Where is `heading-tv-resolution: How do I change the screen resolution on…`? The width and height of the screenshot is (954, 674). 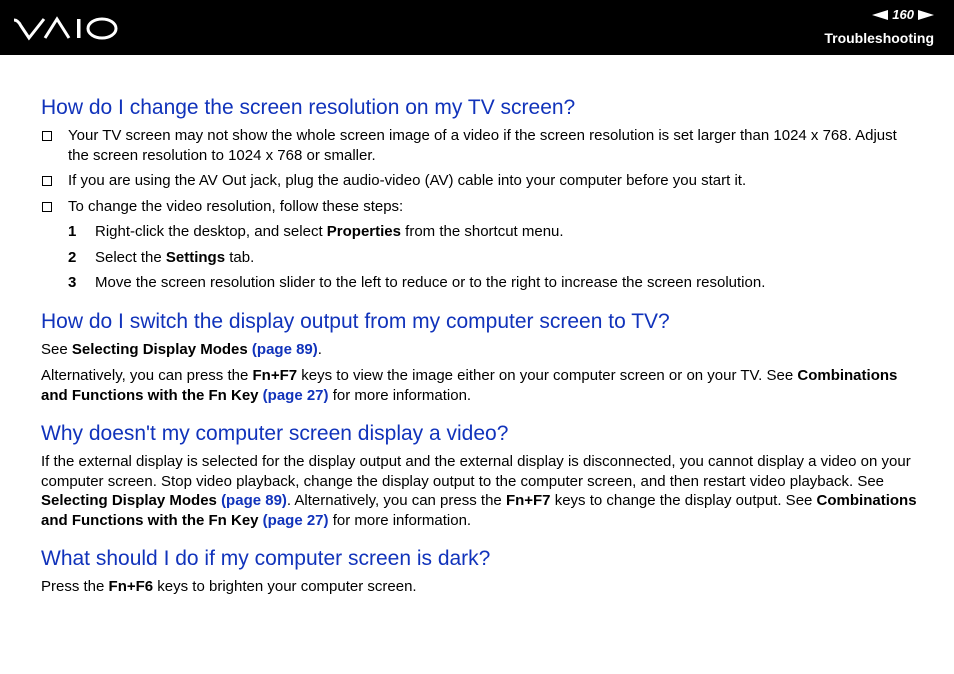 heading-tv-resolution: How do I change the screen resolution on… is located at coordinates (308, 107).